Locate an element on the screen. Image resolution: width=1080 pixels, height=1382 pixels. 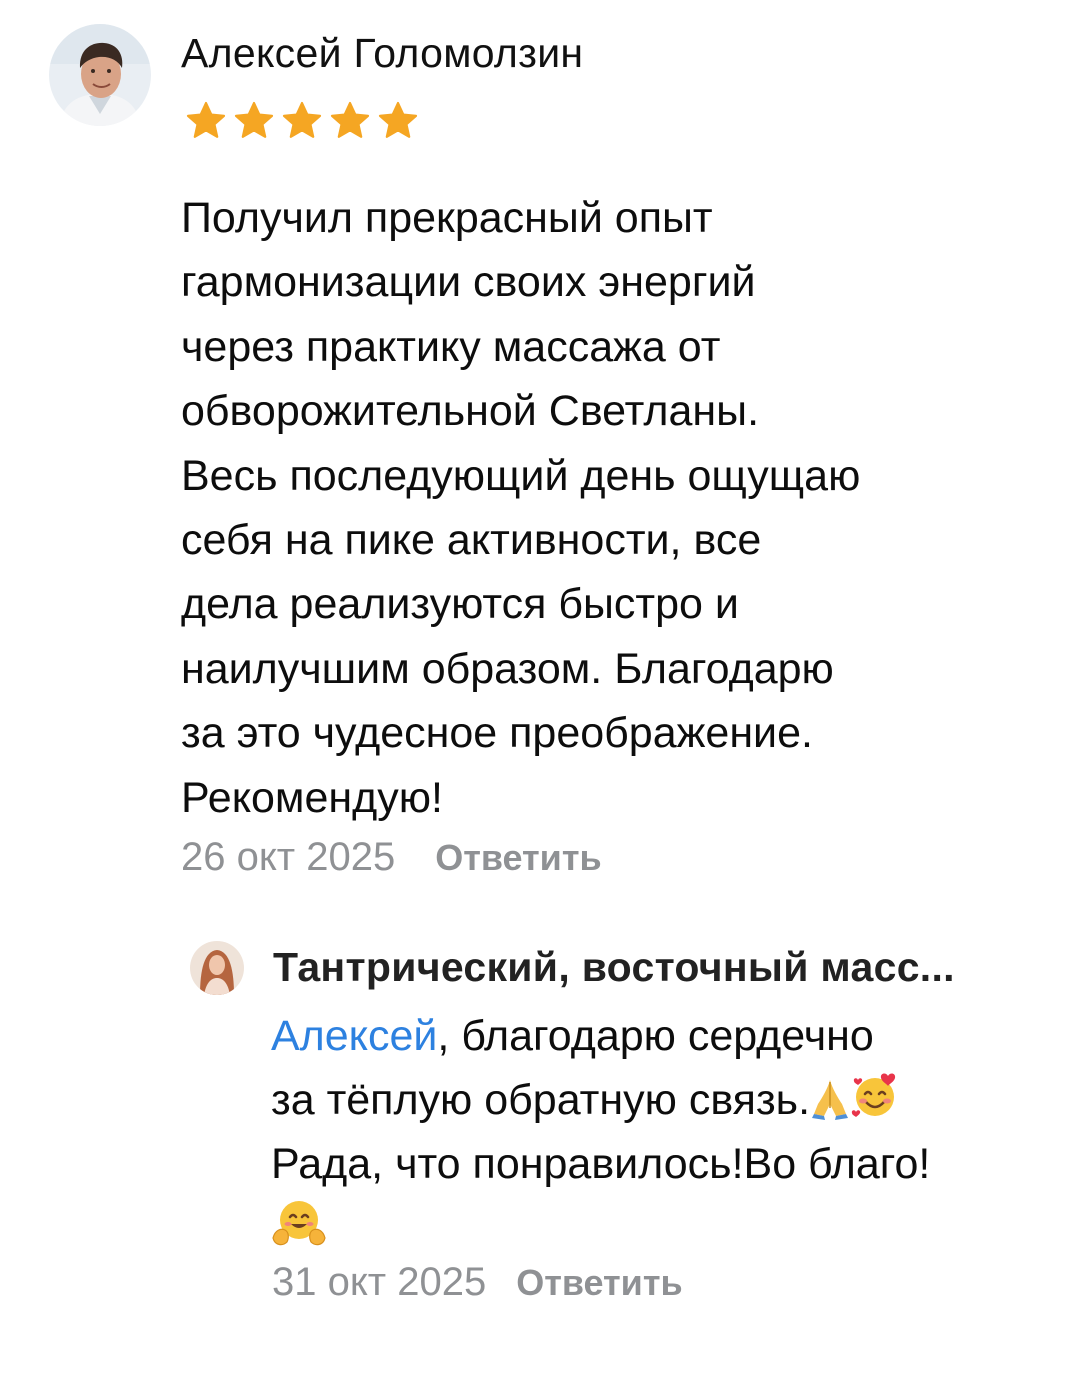
reply-meta: 31 окт 2025 Ответить is located at coordinates (477, 1282).